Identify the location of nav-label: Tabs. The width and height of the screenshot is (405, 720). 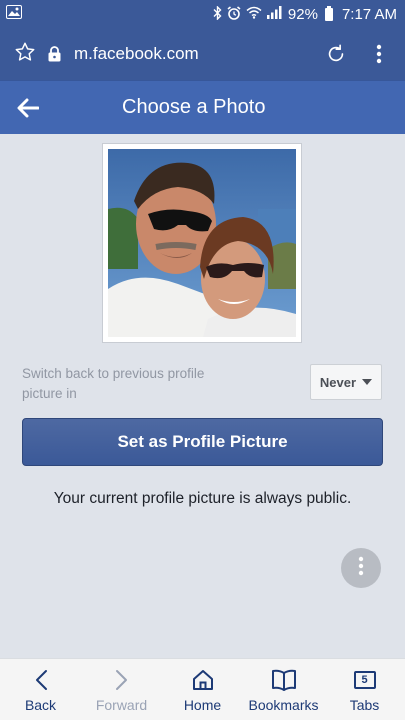
(364, 704).